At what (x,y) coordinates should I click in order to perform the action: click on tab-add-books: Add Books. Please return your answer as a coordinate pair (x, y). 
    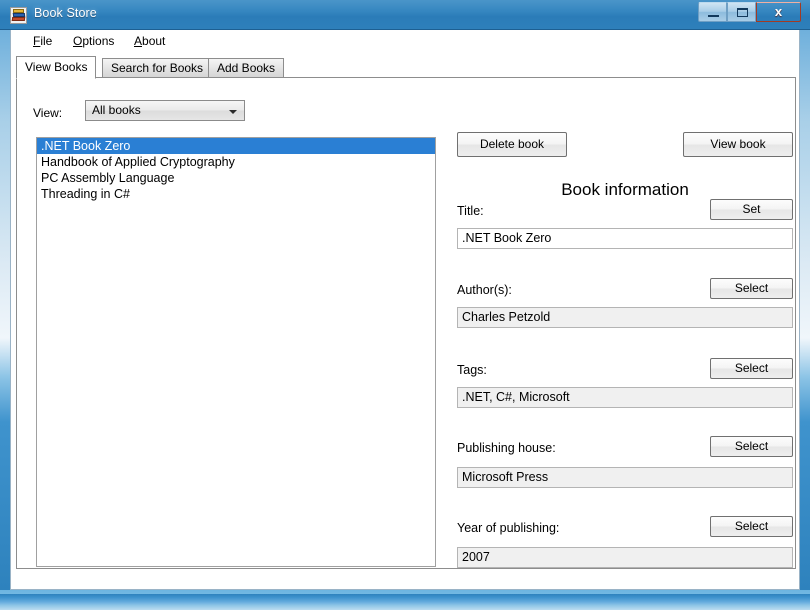
    Looking at the image, I should click on (246, 68).